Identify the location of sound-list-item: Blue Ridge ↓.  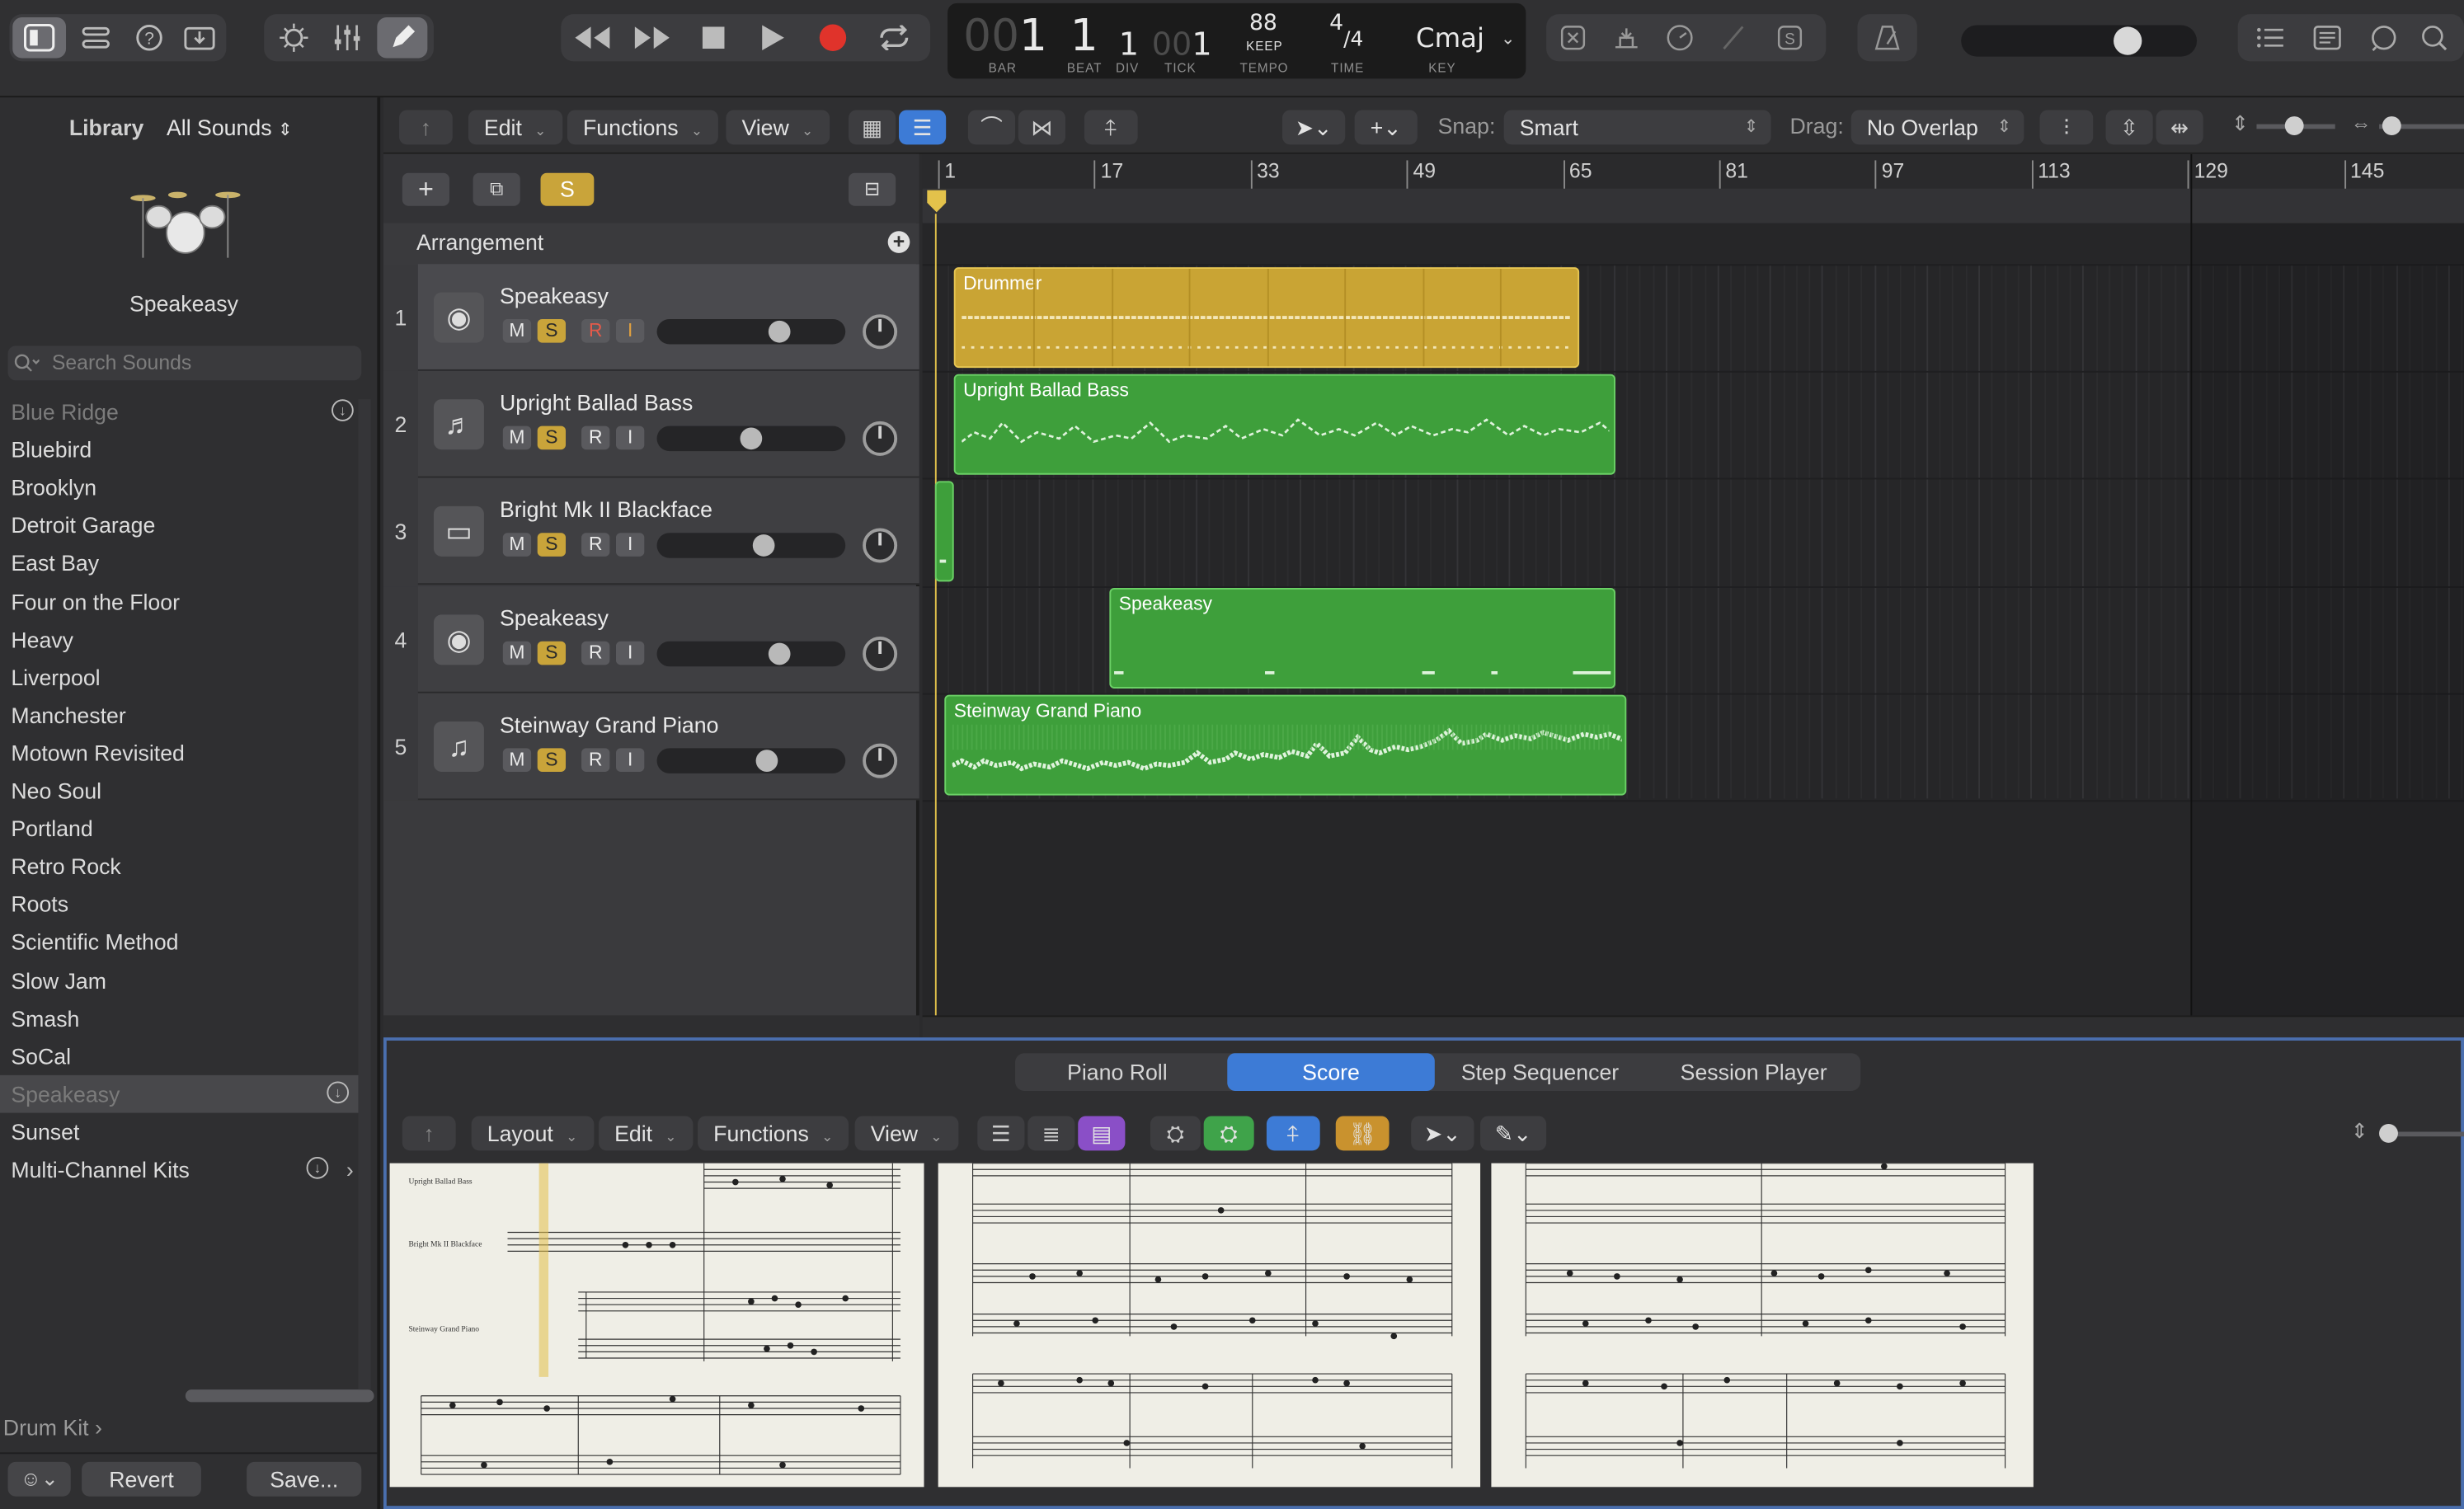
(187, 412).